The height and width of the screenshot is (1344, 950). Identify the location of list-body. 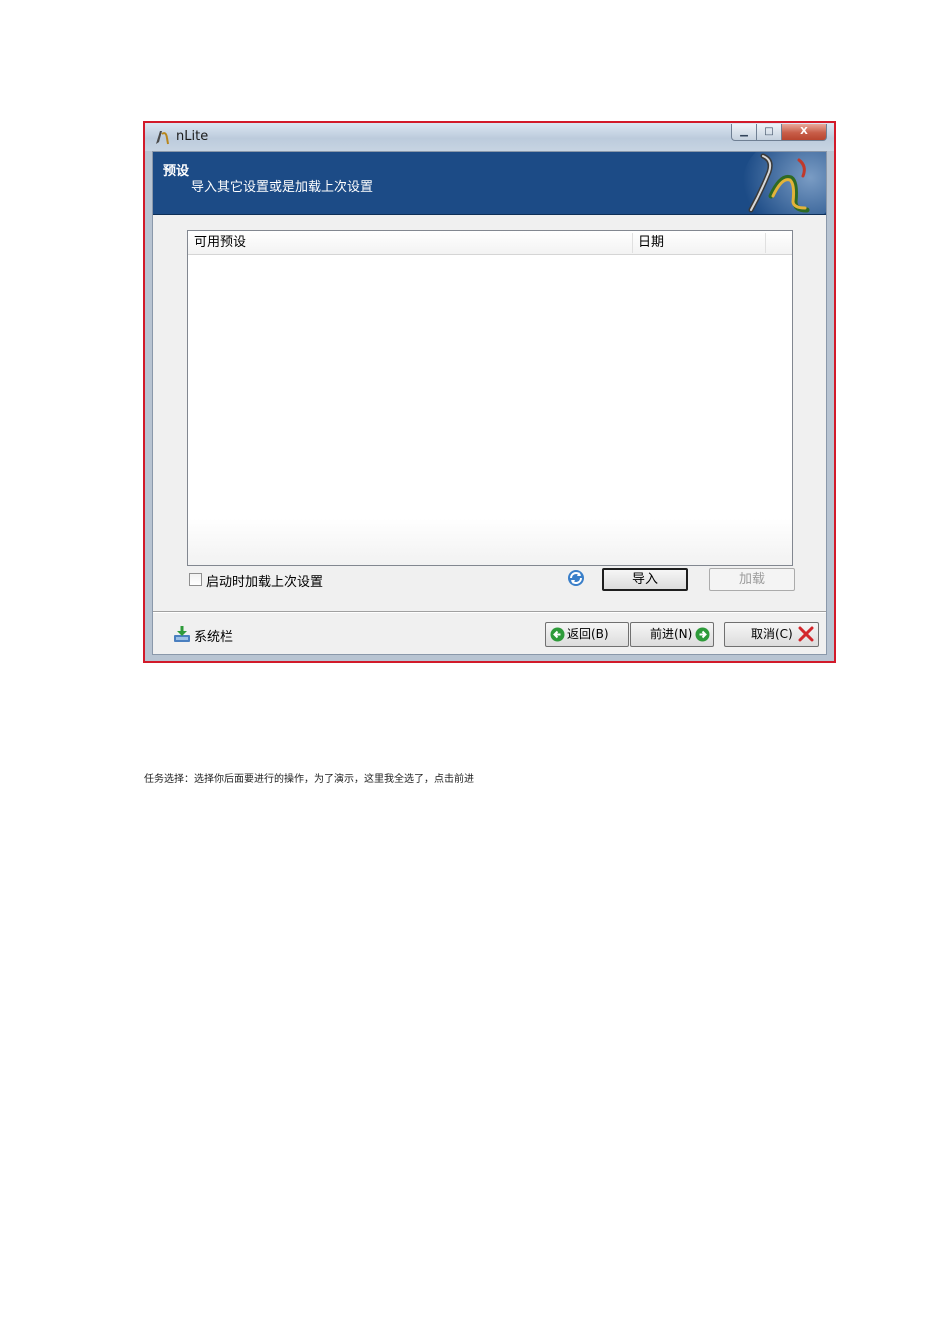
(490, 410).